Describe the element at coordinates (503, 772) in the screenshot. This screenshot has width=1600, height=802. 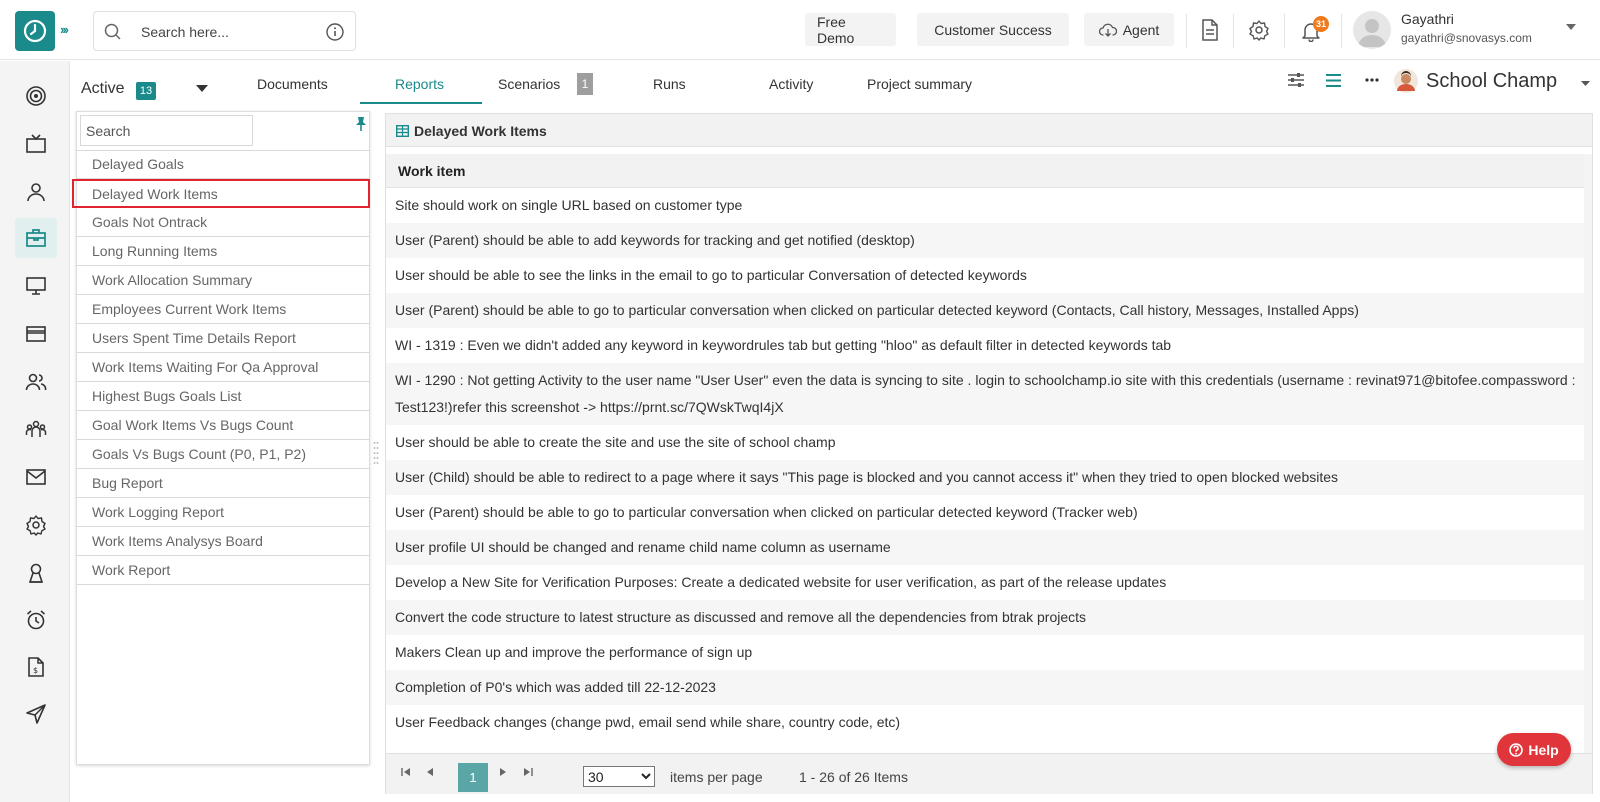
I see `next-page-icon` at that location.